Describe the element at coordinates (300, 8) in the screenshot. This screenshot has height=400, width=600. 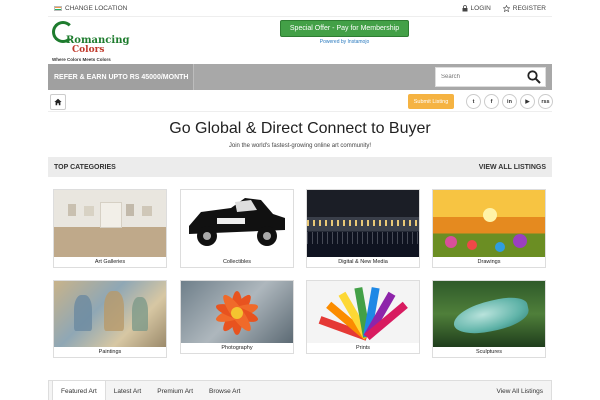
I see `top-bar: CHANGE LOCATION LOGIN REGISTER` at that location.